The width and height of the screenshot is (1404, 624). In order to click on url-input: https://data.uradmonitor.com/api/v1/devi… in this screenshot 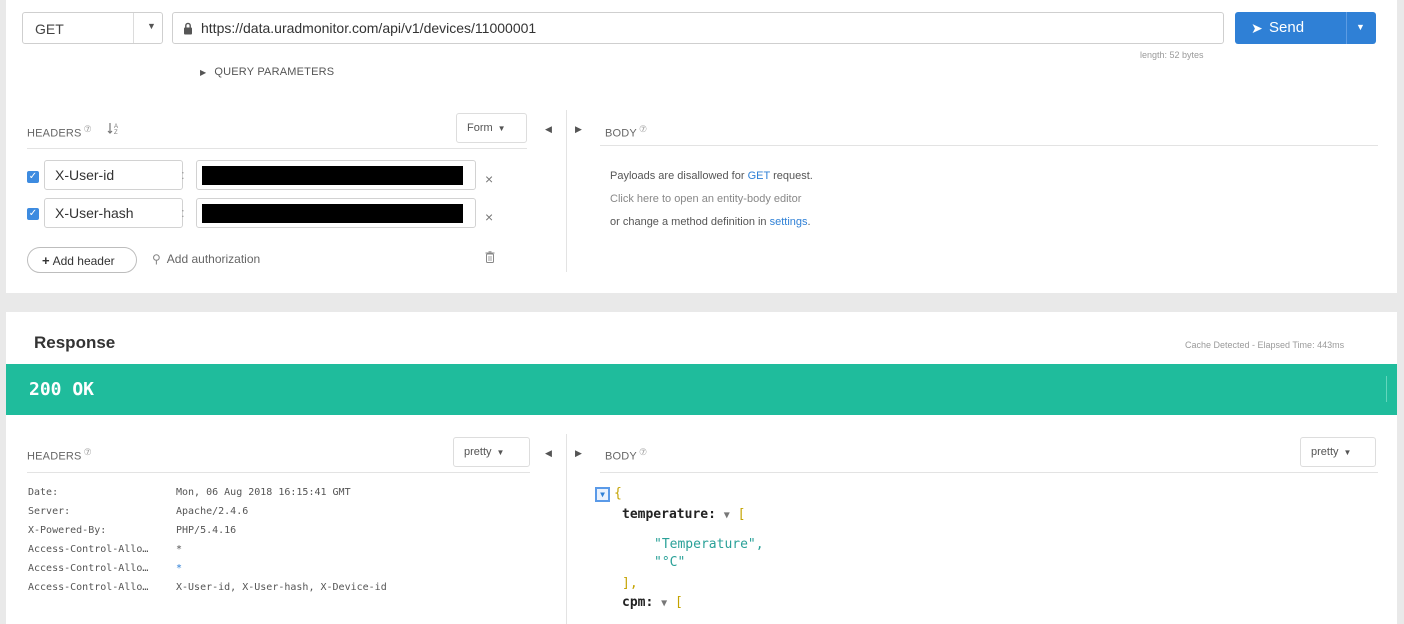, I will do `click(698, 28)`.